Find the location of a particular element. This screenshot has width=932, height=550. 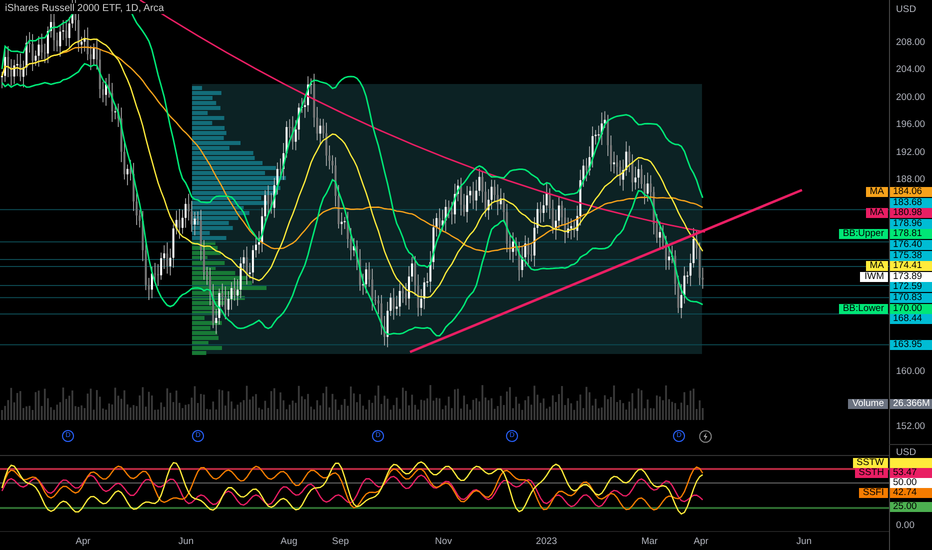

time-axis-label: Mar is located at coordinates (649, 541).